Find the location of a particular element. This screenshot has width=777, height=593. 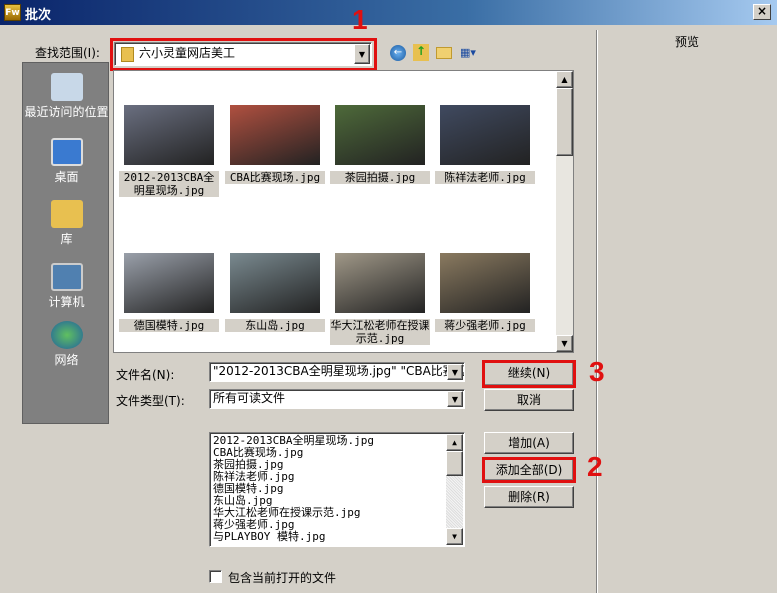

lookin-label: 查找范围(I): is located at coordinates (67, 53).